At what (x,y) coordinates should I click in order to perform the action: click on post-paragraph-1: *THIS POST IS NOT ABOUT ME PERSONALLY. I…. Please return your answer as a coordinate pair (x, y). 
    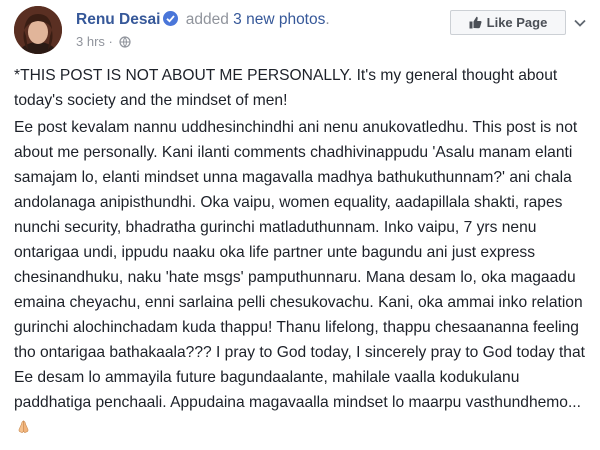
    Looking at the image, I should click on (286, 88).